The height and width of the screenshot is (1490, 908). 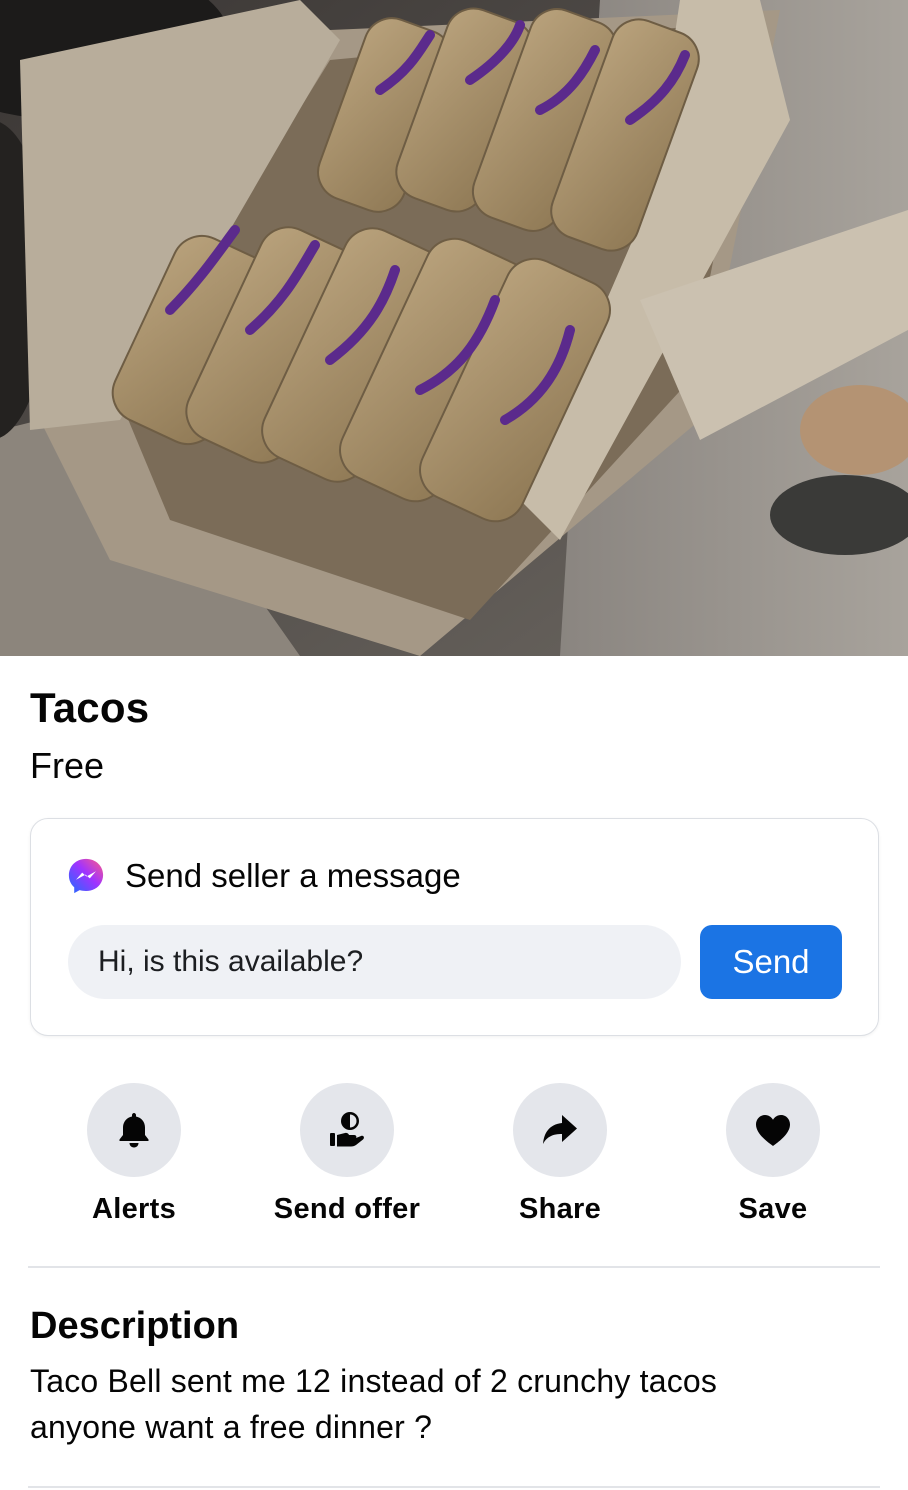 What do you see at coordinates (86, 876) in the screenshot?
I see `messenger-icon` at bounding box center [86, 876].